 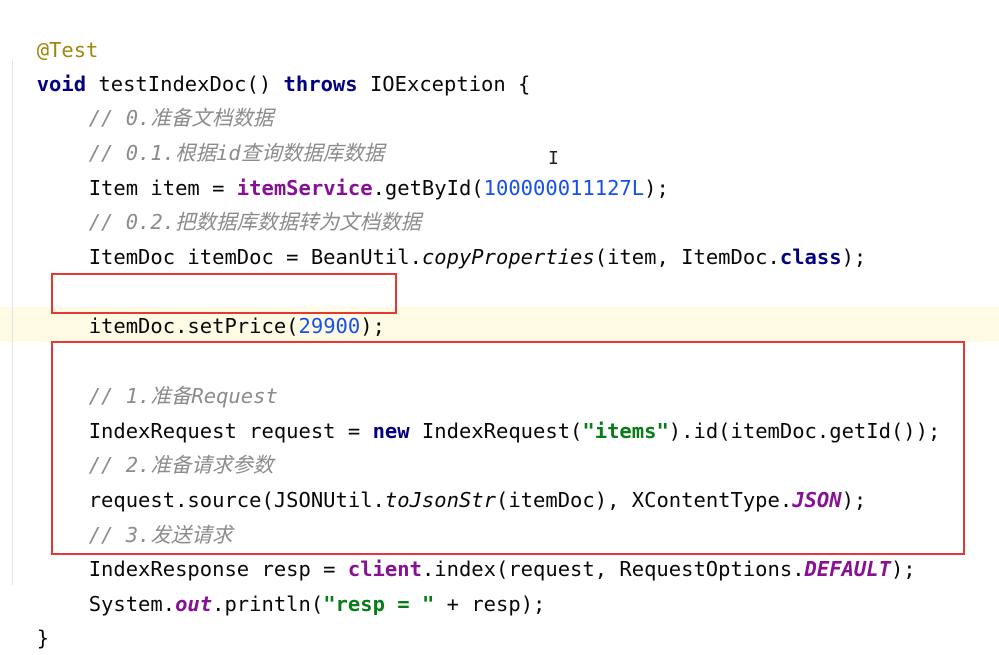 What do you see at coordinates (810, 256) in the screenshot?
I see `keyword-class: class` at bounding box center [810, 256].